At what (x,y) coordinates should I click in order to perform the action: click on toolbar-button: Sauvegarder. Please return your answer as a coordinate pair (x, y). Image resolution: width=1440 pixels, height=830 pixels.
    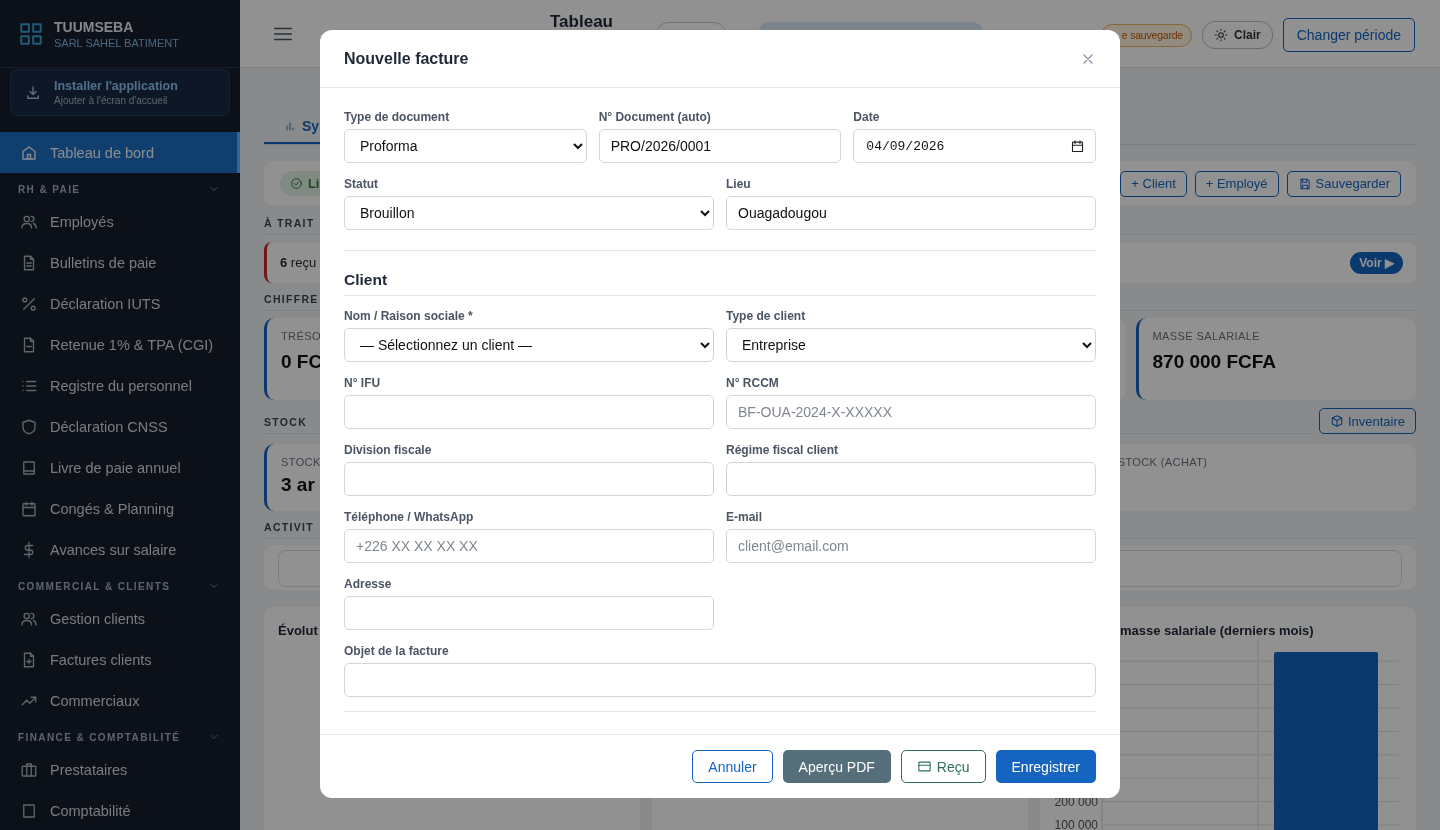
    Looking at the image, I should click on (1343, 183).